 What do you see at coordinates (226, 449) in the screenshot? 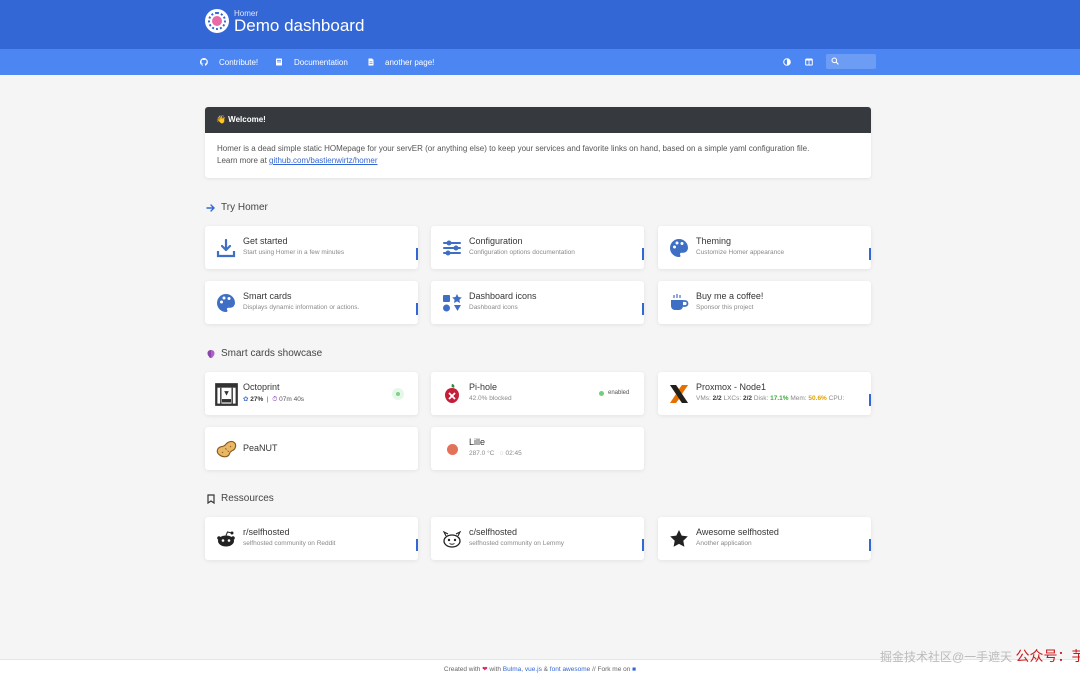
I see `peanut-icon` at bounding box center [226, 449].